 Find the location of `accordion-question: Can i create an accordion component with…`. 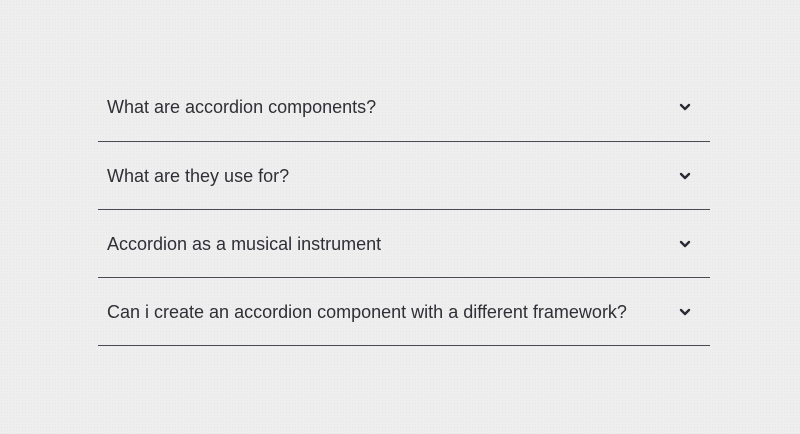

accordion-question: Can i create an accordion component with… is located at coordinates (367, 311).